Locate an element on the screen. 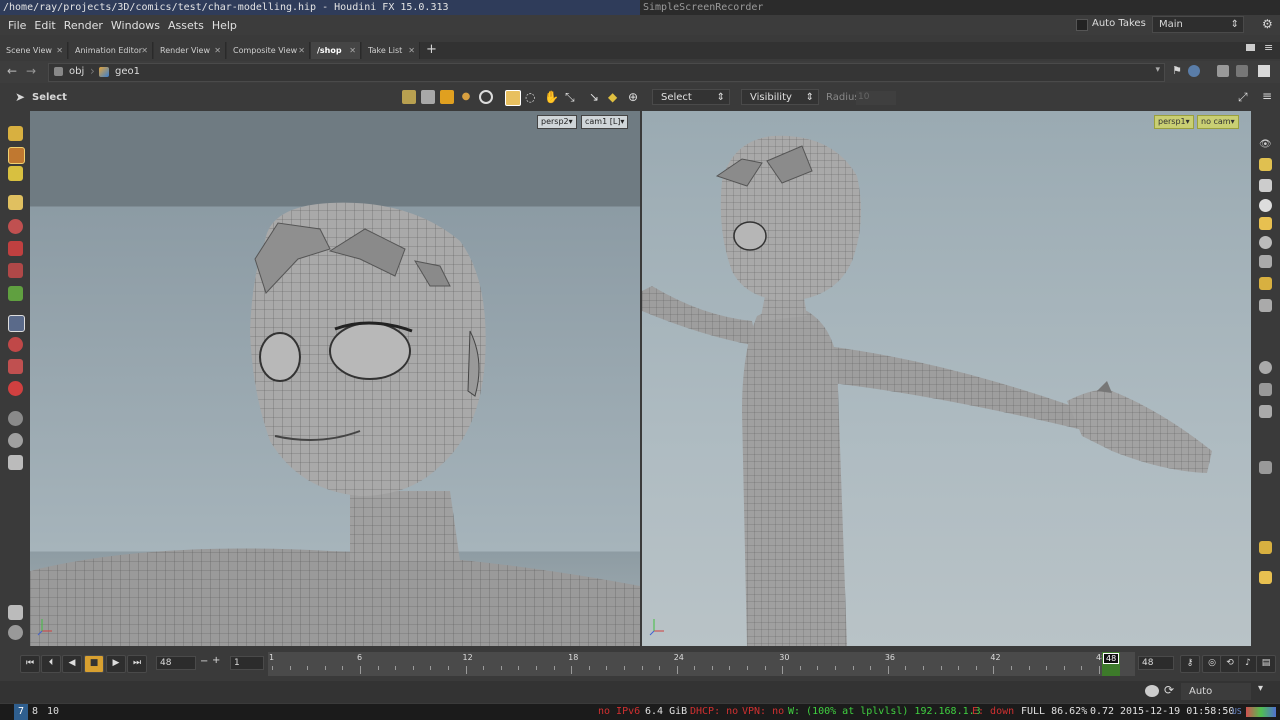 The width and height of the screenshot is (1280, 720). menu-file: File is located at coordinates (17, 25).